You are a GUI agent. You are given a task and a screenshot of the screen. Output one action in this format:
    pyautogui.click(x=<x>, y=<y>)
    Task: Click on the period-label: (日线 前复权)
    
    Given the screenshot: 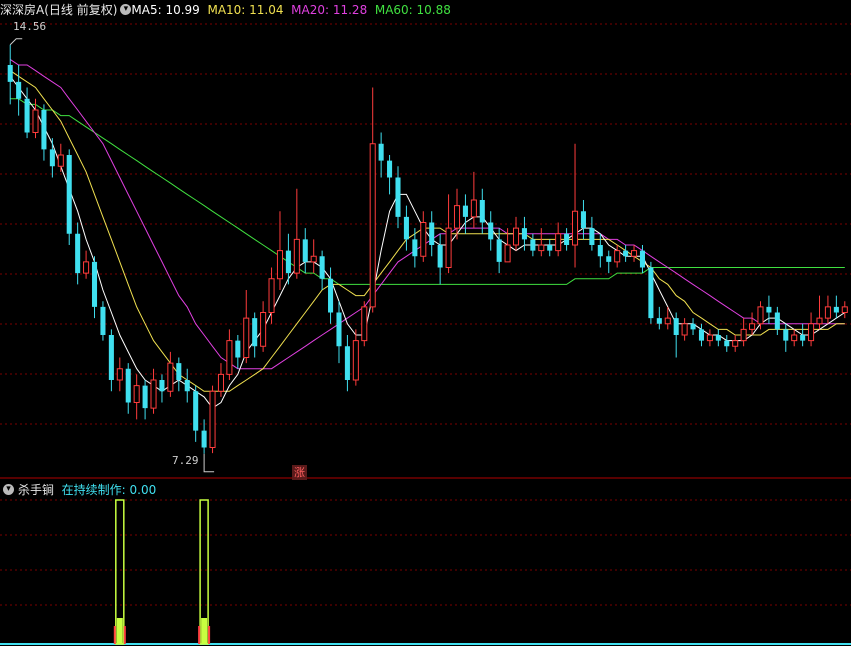 What is the action you would take?
    pyautogui.click(x=81, y=10)
    